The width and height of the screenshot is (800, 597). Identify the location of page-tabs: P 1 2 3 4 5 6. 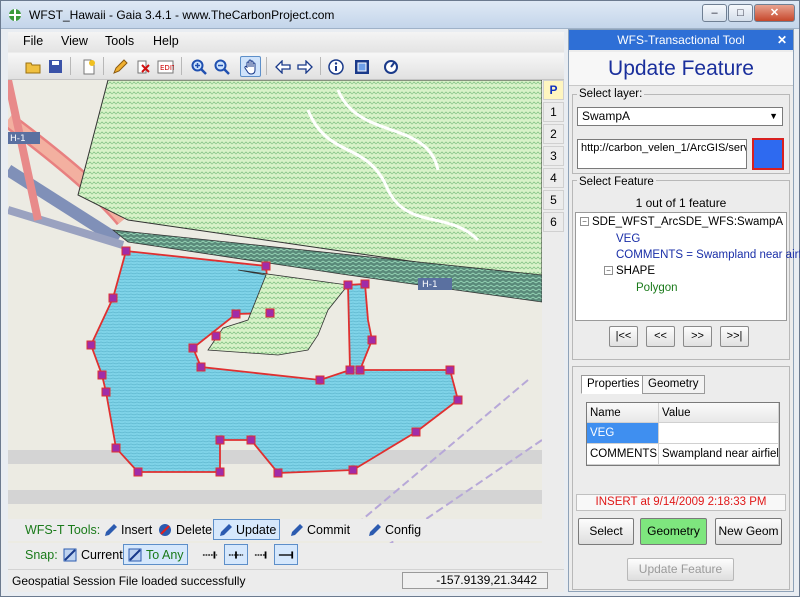
(553, 312).